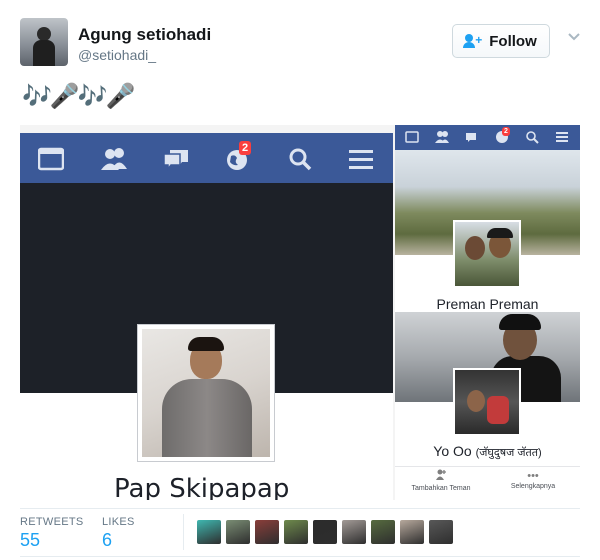 This screenshot has width=600, height=560. I want to click on friend-actions: Tambahkan Teman ••• Selengkapnya, so click(487, 483).